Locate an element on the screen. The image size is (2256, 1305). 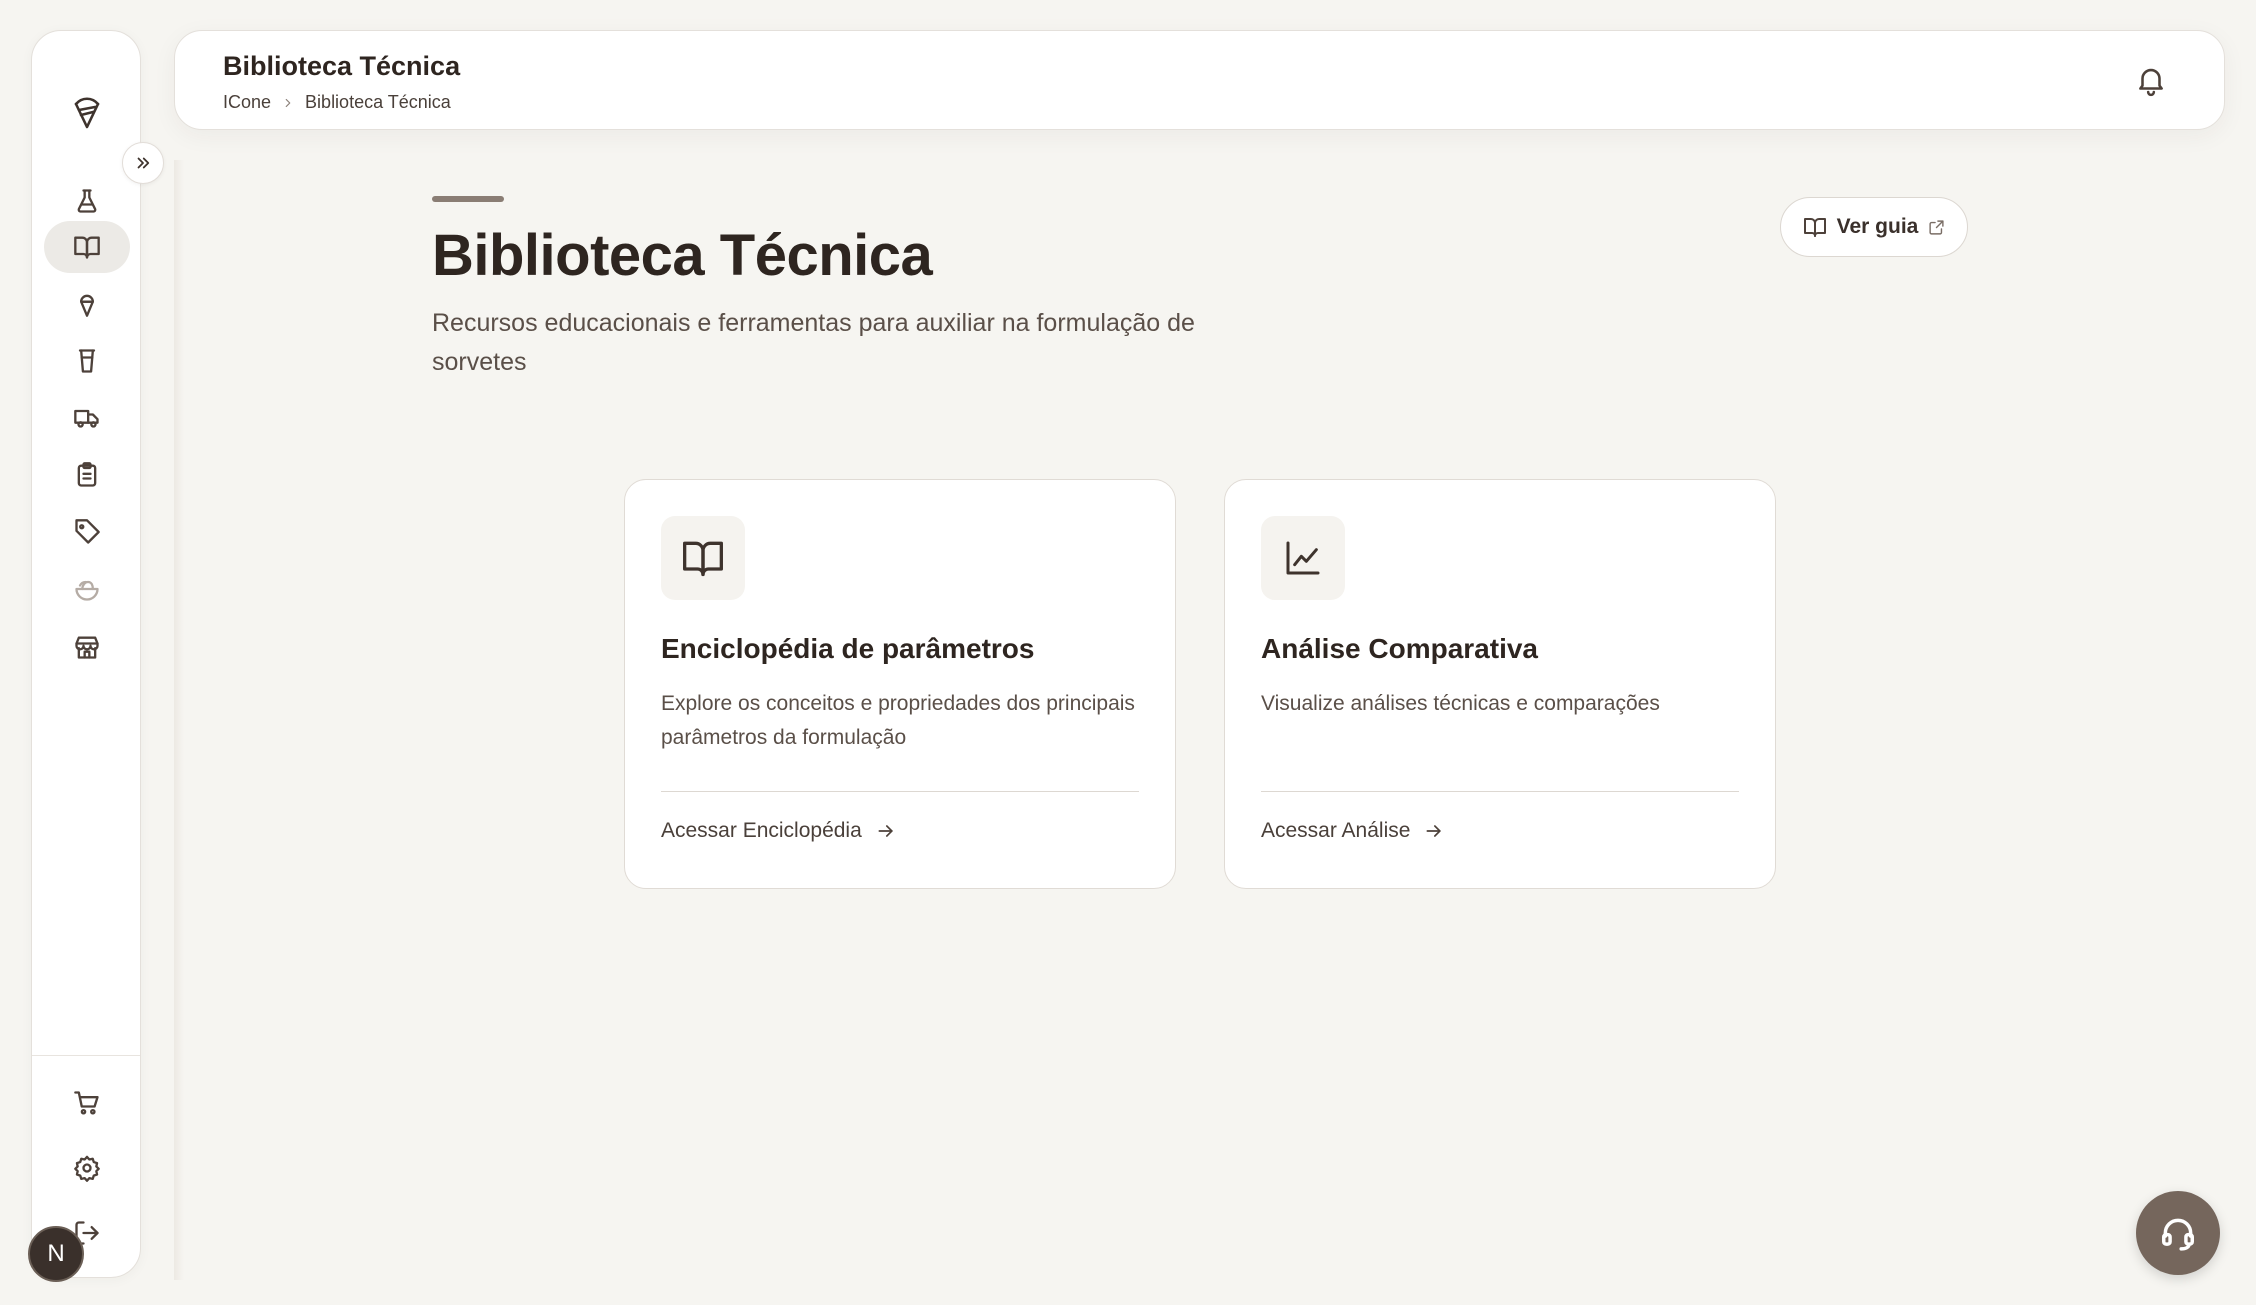
bell-icon is located at coordinates (2151, 82).